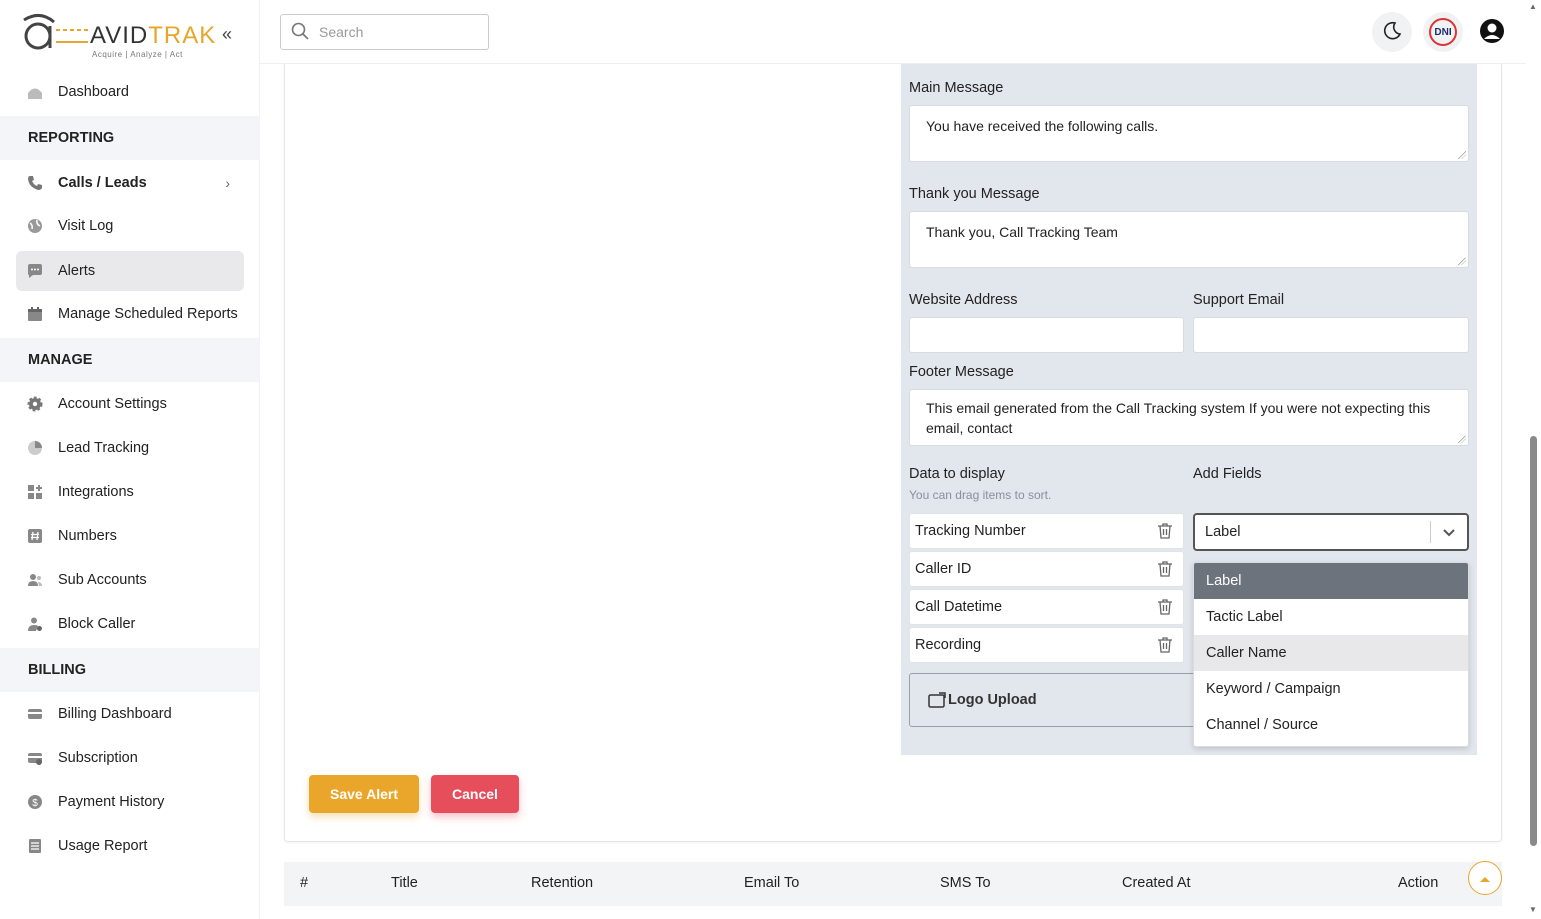 This screenshot has height=919, width=1541. I want to click on data-field-label: Recording, so click(948, 645).